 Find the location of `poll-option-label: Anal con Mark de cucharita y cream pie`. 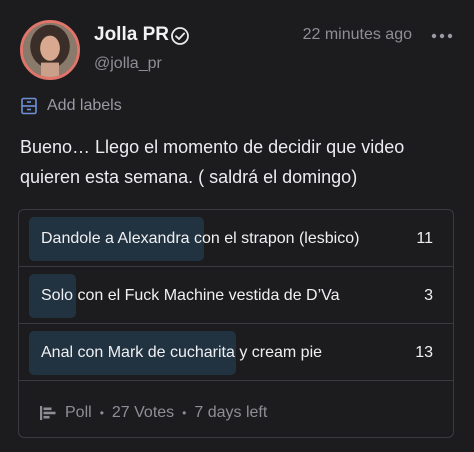

poll-option-label: Anal con Mark de cucharita y cream pie is located at coordinates (182, 352).